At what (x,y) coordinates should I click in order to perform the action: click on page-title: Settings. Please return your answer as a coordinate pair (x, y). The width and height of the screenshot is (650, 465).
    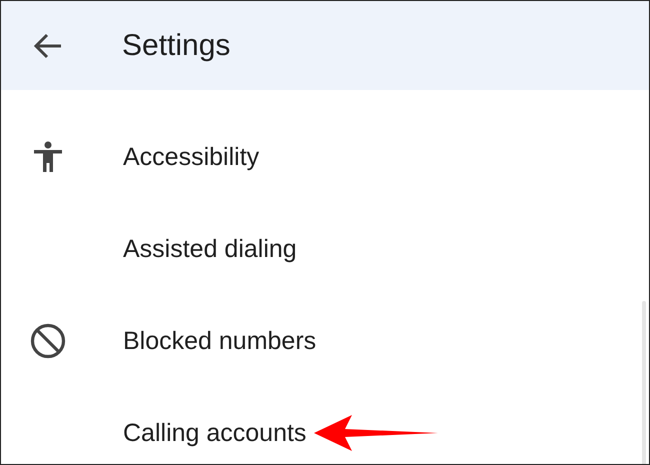
    Looking at the image, I should click on (176, 45).